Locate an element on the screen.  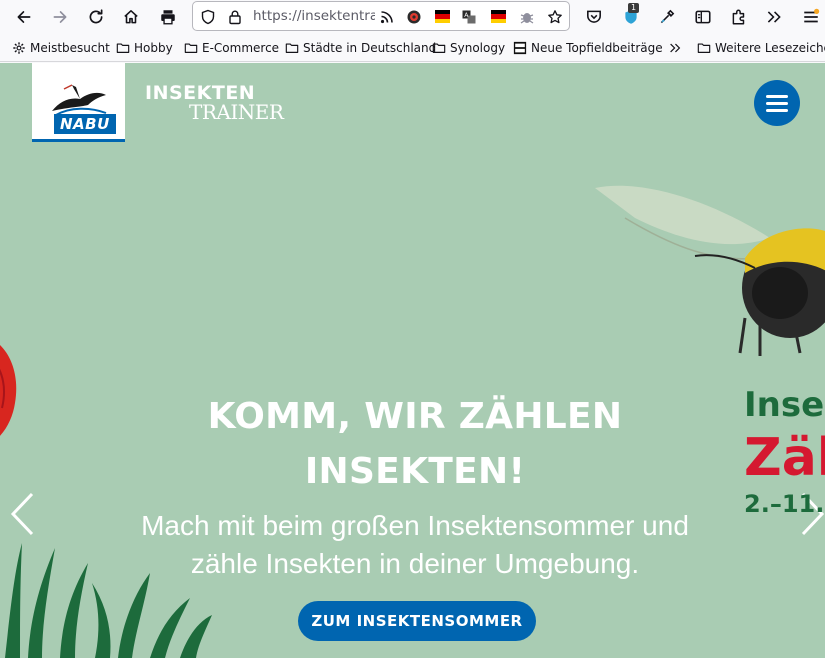
bookmark-topfield: Neue Topfieldbeiträge is located at coordinates (588, 48).